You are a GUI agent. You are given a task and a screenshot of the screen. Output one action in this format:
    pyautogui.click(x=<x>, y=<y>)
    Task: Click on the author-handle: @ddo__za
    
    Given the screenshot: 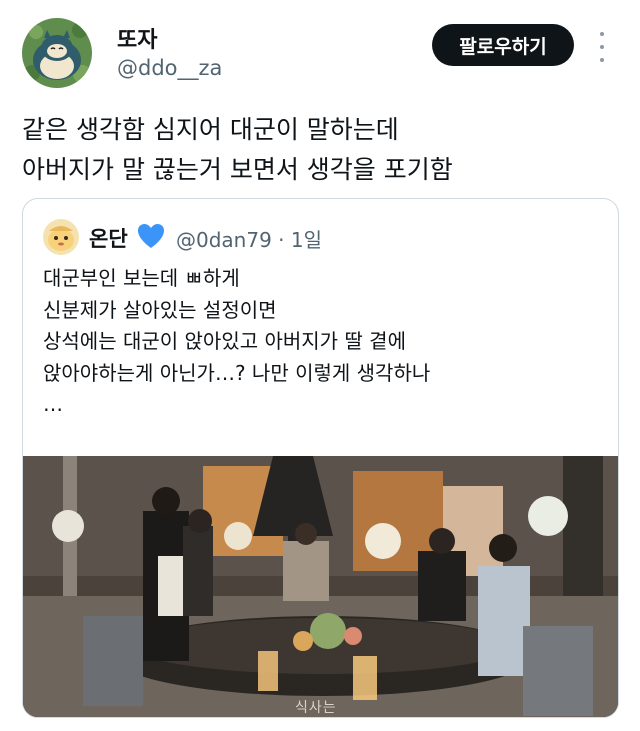 What is the action you would take?
    pyautogui.click(x=169, y=68)
    